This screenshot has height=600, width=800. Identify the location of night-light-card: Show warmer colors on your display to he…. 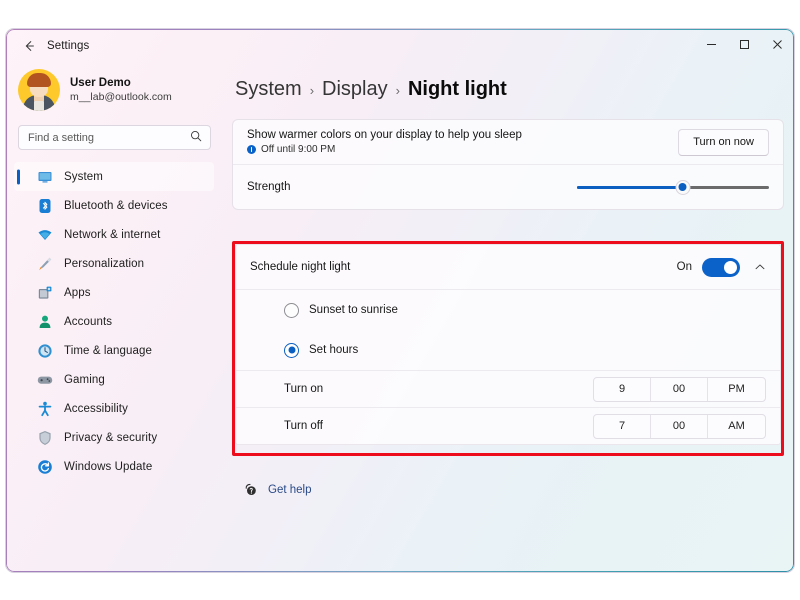
(508, 164).